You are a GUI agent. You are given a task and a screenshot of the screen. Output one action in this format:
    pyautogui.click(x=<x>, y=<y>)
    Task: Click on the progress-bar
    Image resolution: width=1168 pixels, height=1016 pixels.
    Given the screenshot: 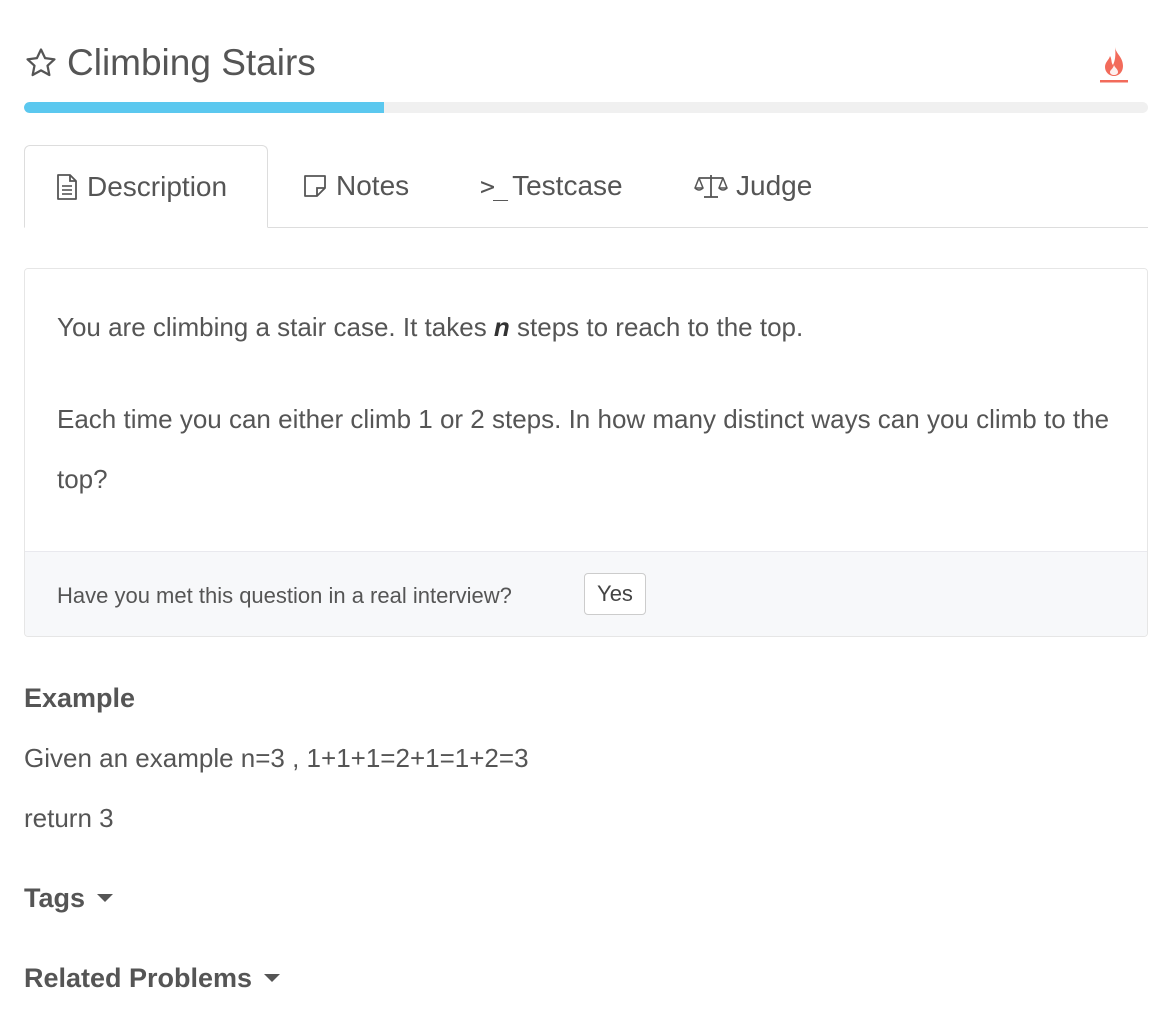 What is the action you would take?
    pyautogui.click(x=586, y=107)
    